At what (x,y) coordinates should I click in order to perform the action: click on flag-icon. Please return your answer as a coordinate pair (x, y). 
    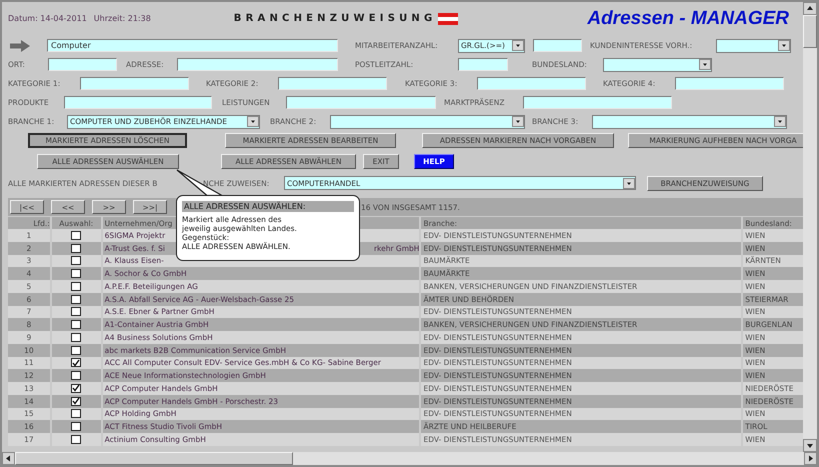
    Looking at the image, I should click on (448, 18).